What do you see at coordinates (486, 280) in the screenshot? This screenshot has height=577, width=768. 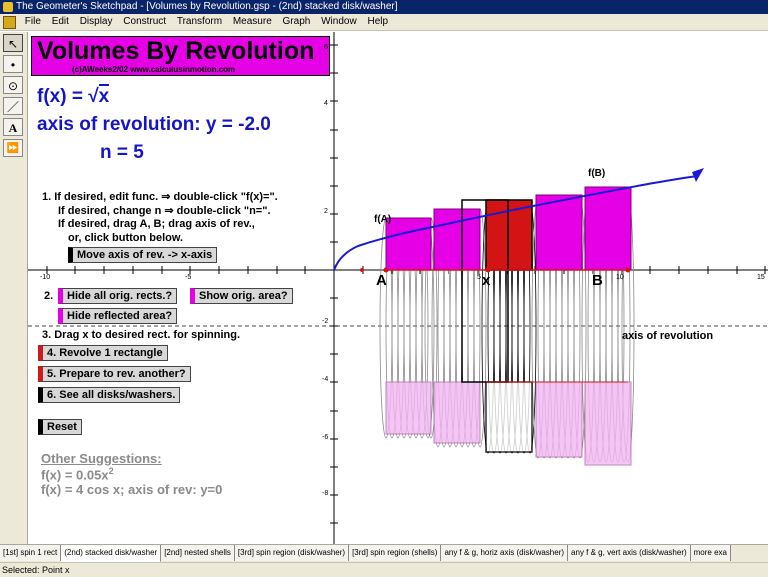 I see `label-x: x` at bounding box center [486, 280].